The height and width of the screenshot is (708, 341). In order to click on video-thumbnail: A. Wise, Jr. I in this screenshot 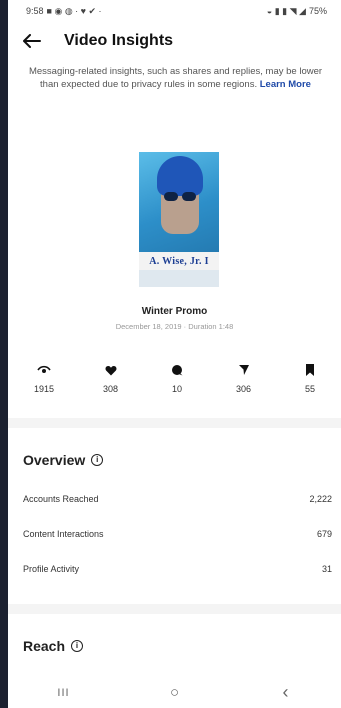, I will do `click(179, 219)`.